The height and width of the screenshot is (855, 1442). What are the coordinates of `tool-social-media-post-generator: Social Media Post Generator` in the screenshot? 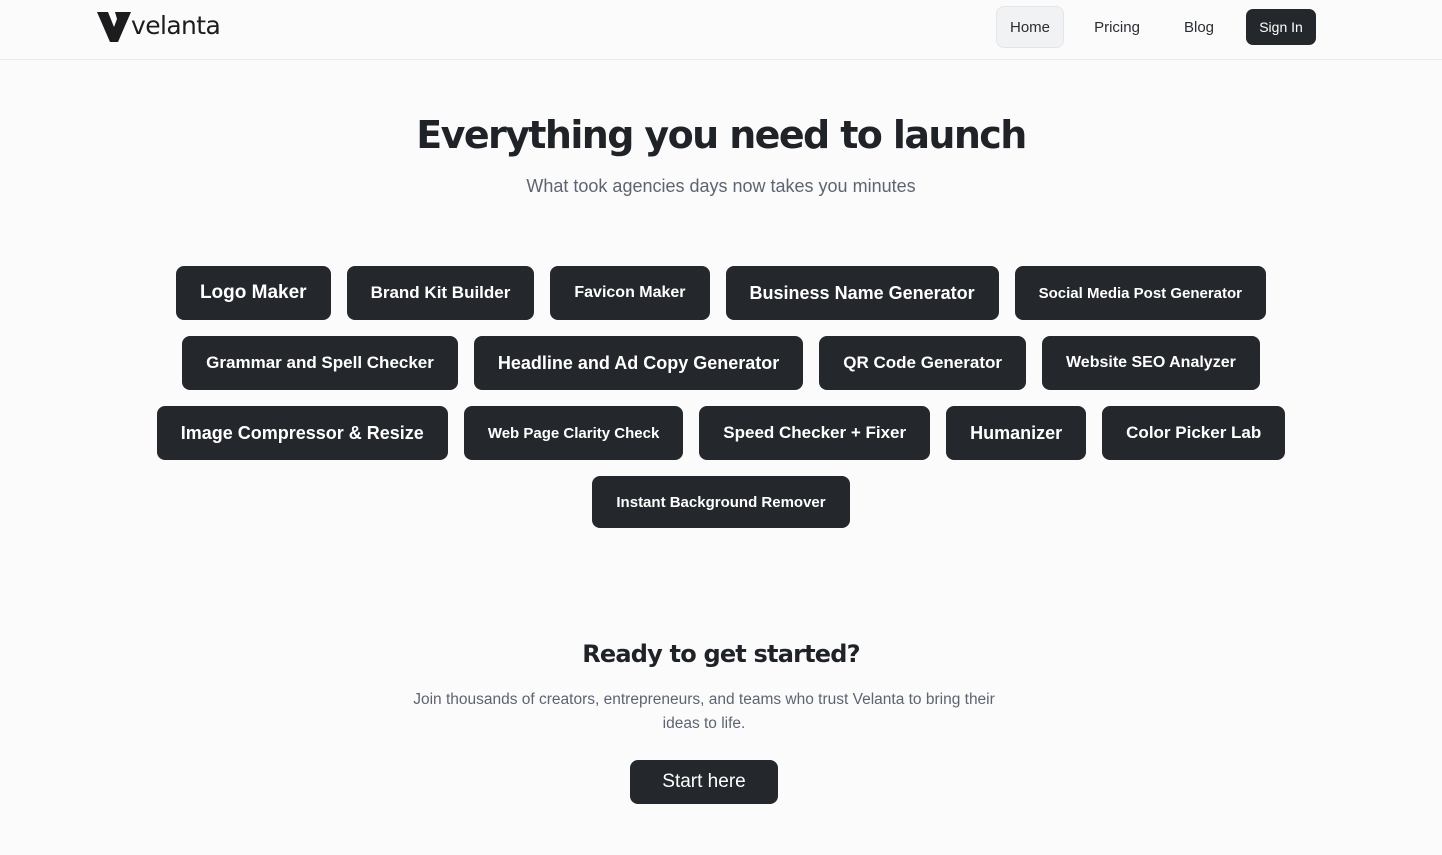 It's located at (1140, 293).